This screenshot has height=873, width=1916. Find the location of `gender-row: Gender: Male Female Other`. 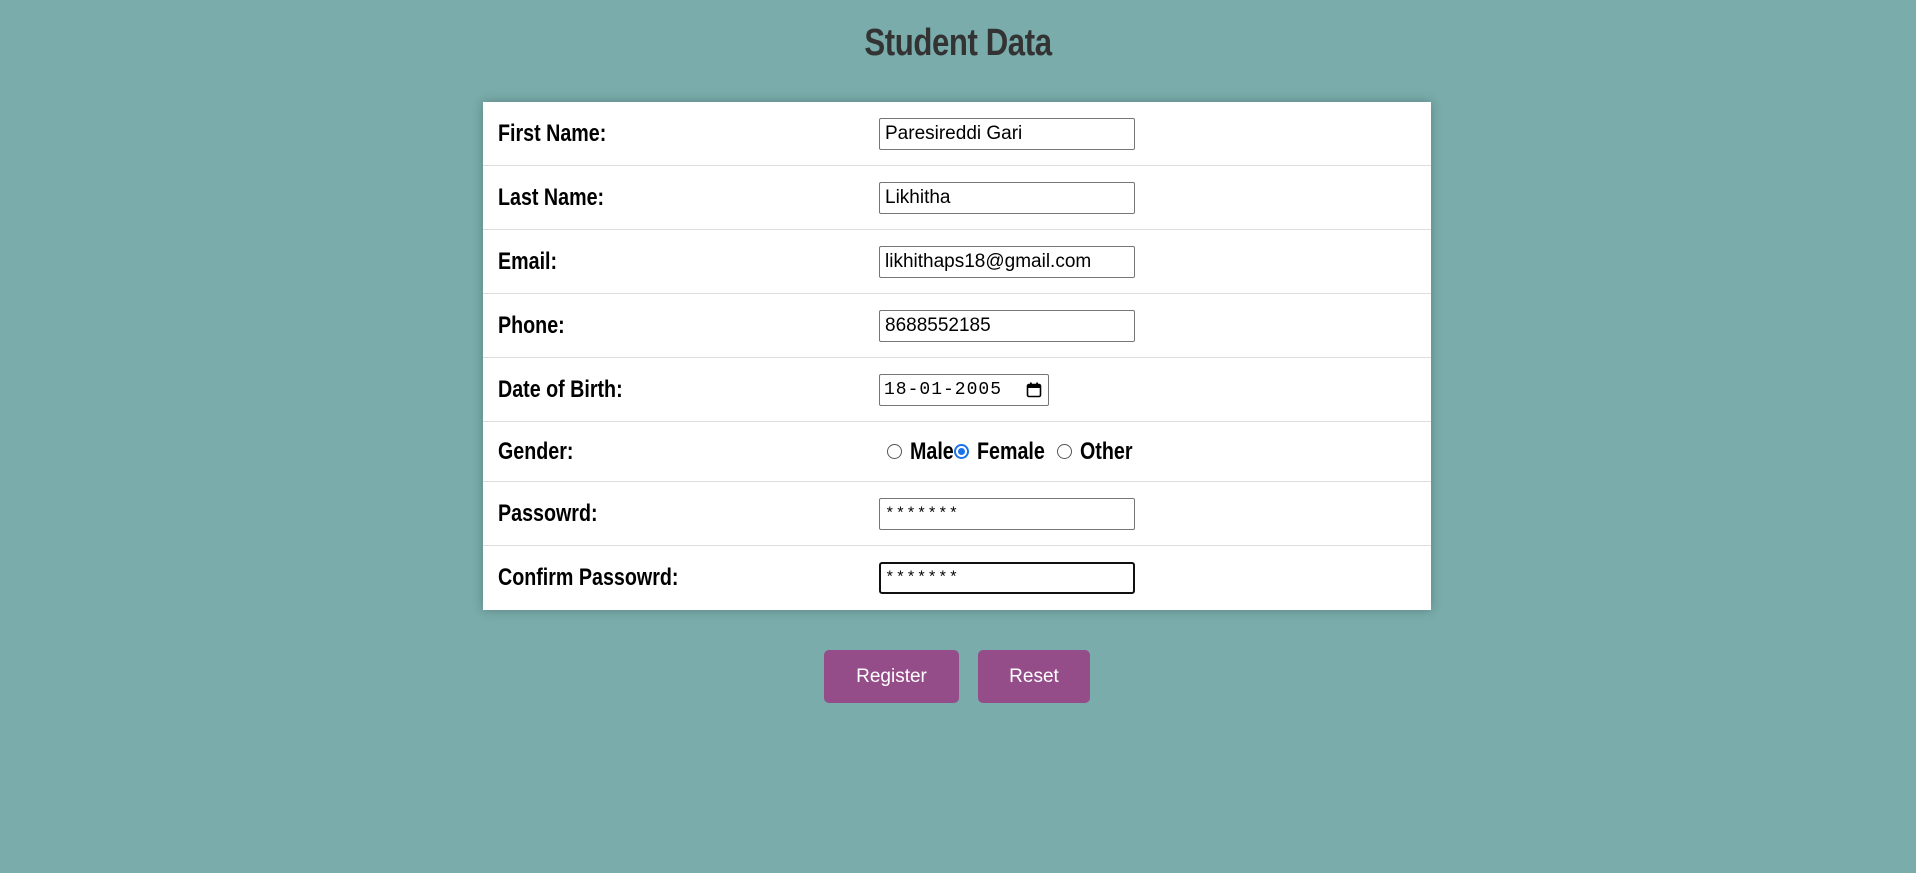

gender-row: Gender: Male Female Other is located at coordinates (957, 452).